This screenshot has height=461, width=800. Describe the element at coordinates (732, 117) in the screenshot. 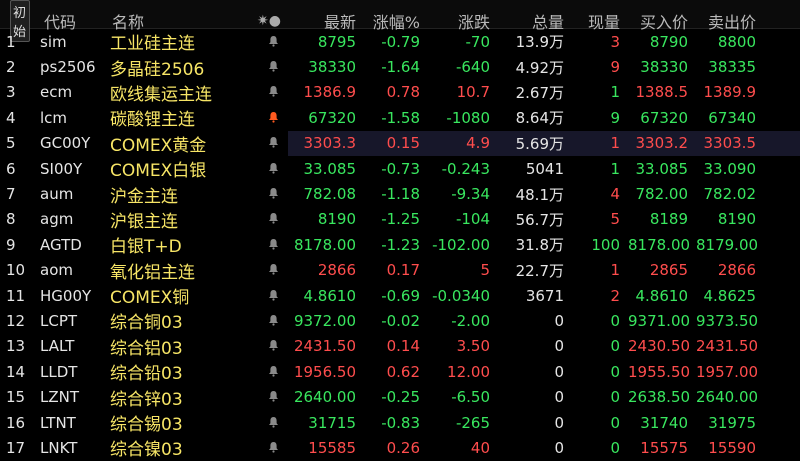

I see `row-ask: 67340` at that location.